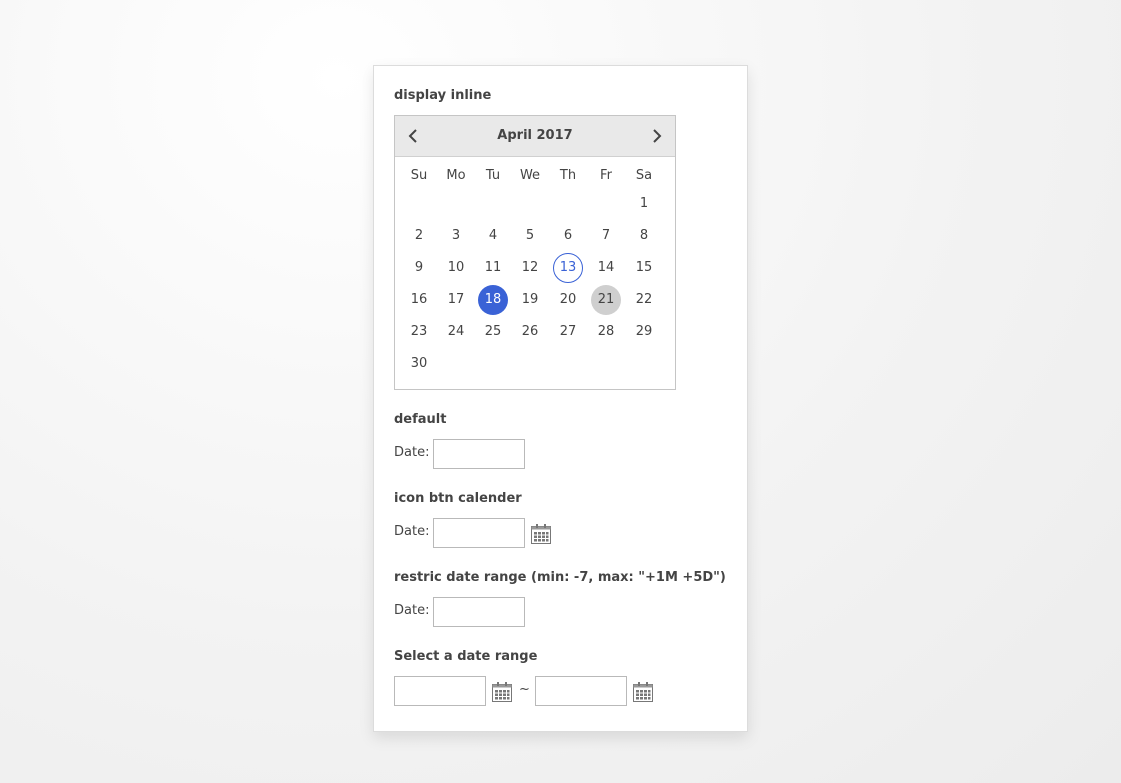 The height and width of the screenshot is (783, 1121). I want to click on section-title-range: Select a date range, so click(466, 656).